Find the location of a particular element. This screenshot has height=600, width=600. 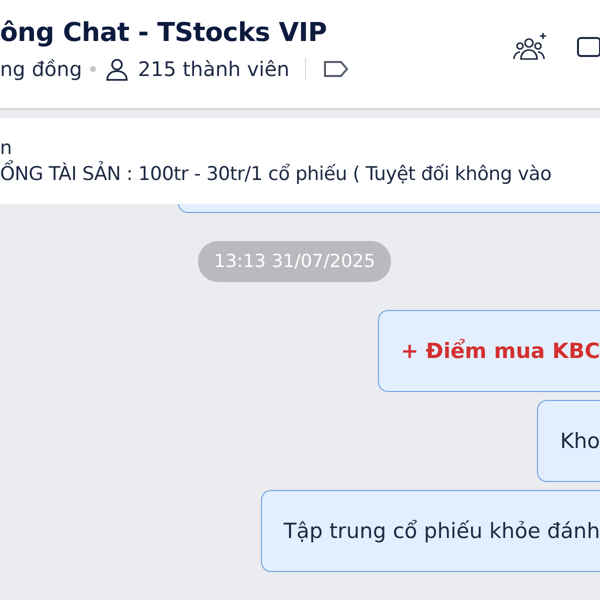

separator-dot is located at coordinates (93, 69).